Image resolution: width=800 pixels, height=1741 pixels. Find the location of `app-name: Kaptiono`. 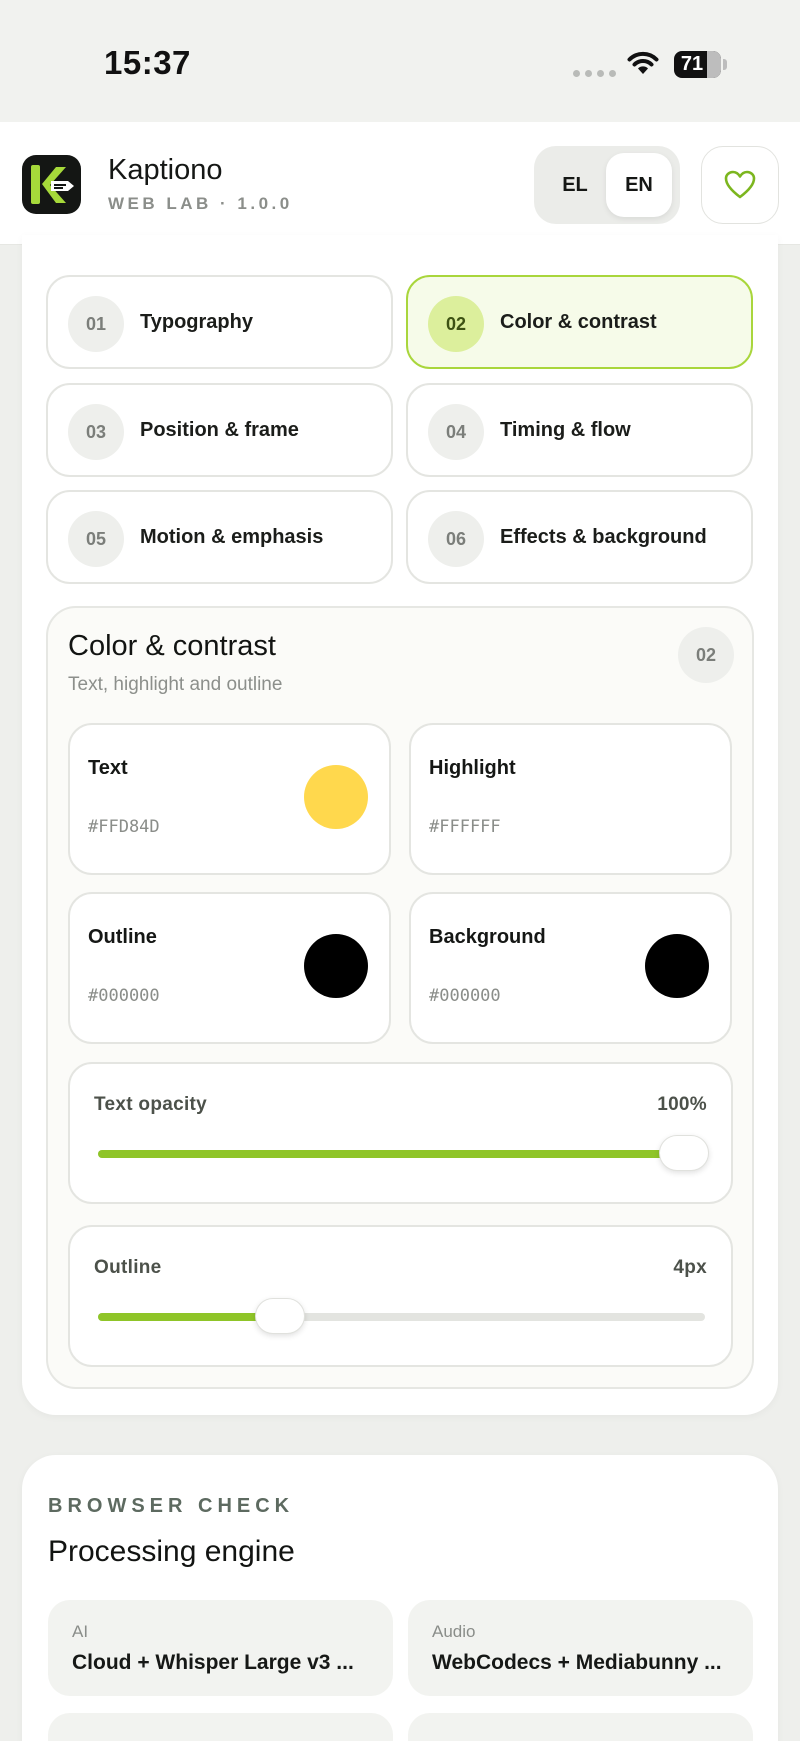

app-name: Kaptiono is located at coordinates (165, 170).